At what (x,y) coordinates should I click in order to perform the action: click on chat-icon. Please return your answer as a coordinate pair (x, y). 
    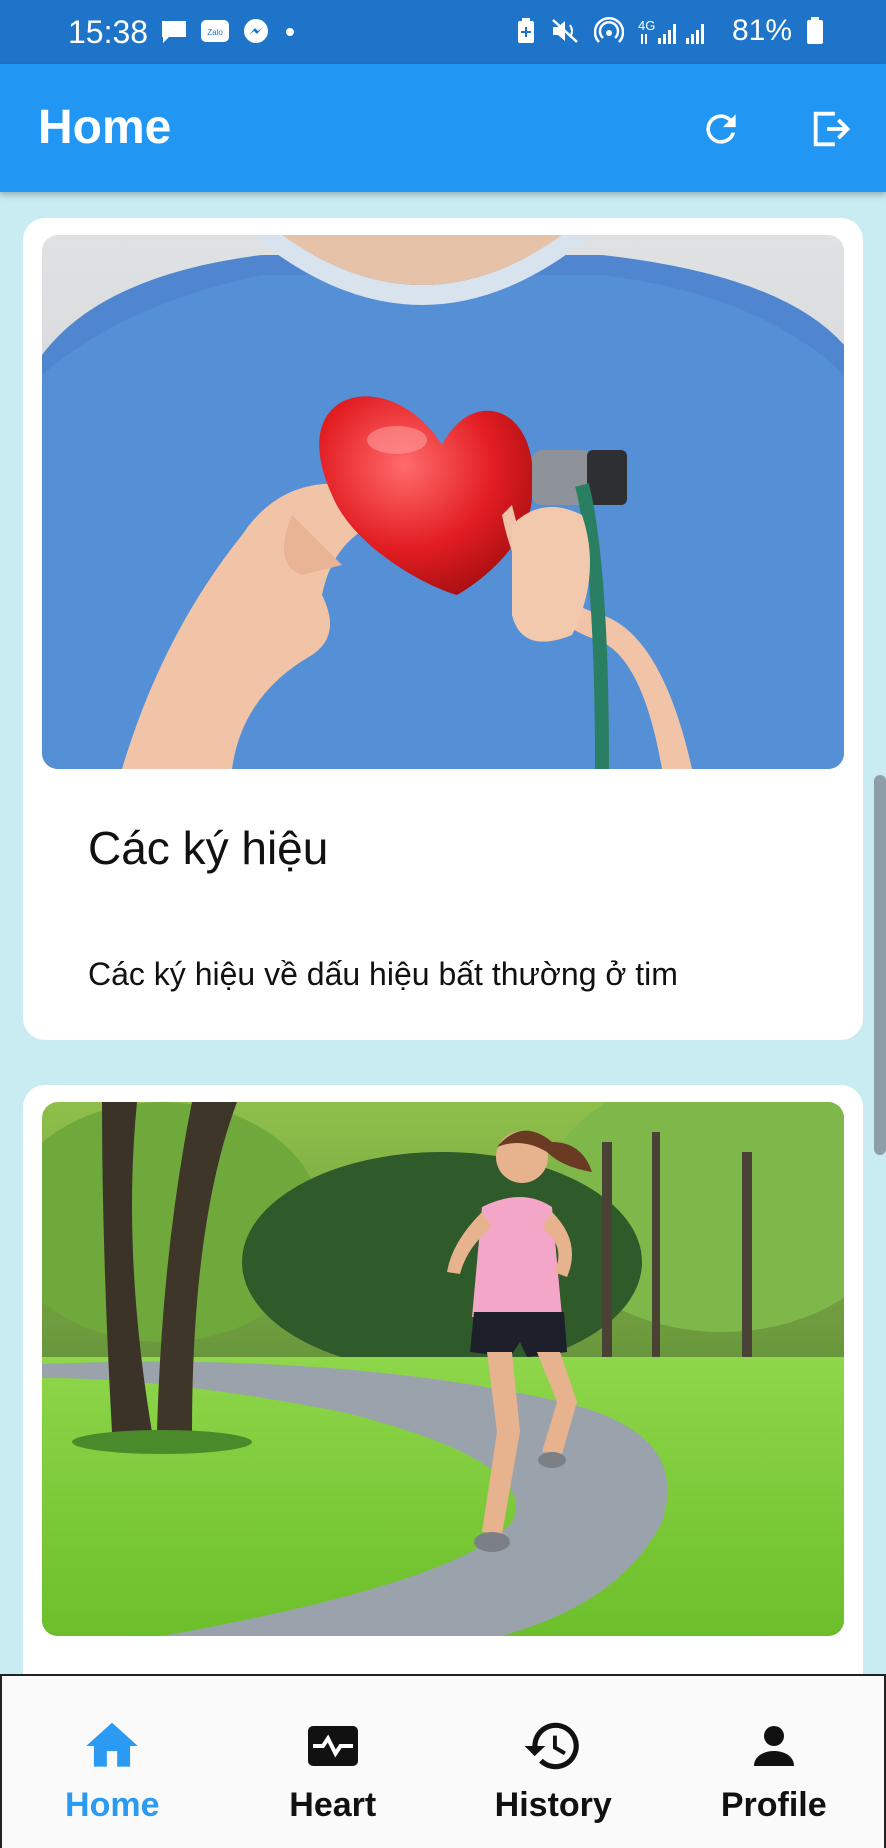
    Looking at the image, I should click on (174, 32).